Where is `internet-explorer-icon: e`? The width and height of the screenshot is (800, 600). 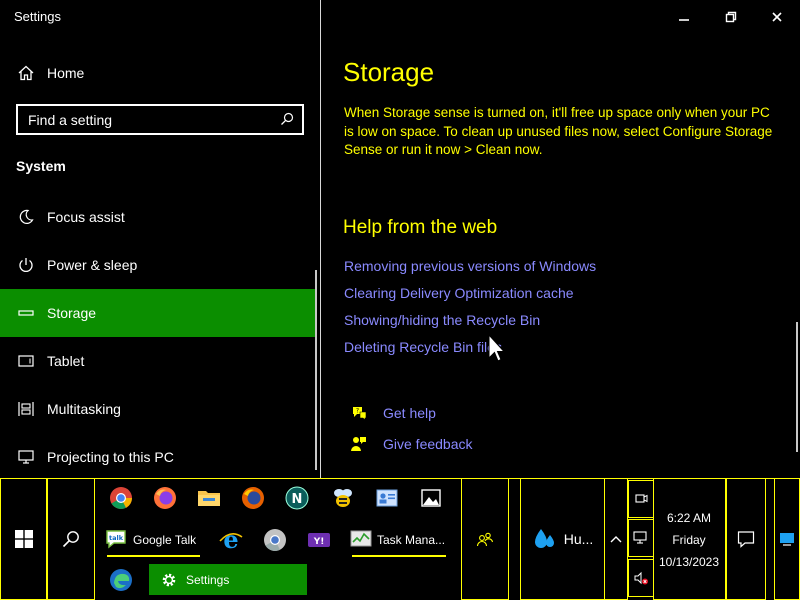
internet-explorer-icon: e is located at coordinates (231, 540).